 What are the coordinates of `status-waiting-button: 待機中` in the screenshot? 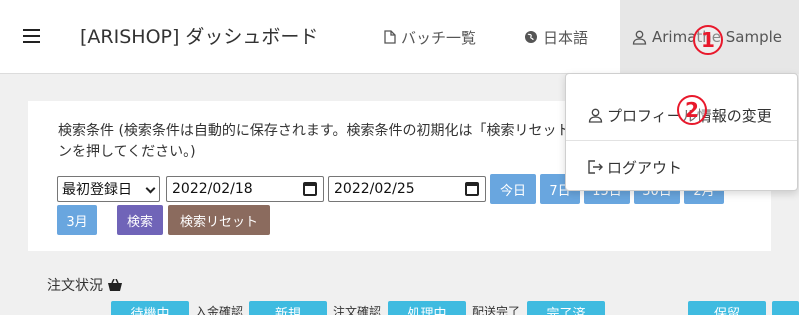 It's located at (150, 308).